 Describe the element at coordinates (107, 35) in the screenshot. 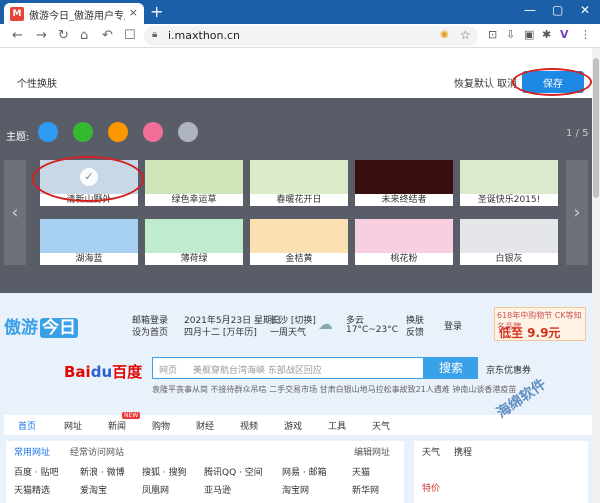

I see `undo-icon: ↶` at that location.